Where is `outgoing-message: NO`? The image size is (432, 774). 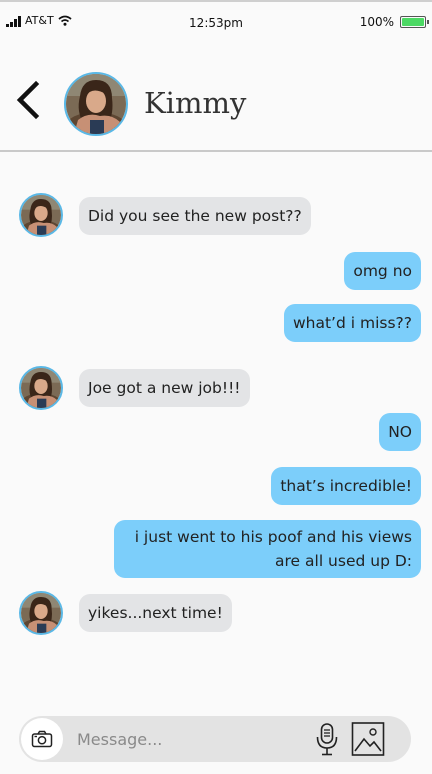 outgoing-message: NO is located at coordinates (400, 432).